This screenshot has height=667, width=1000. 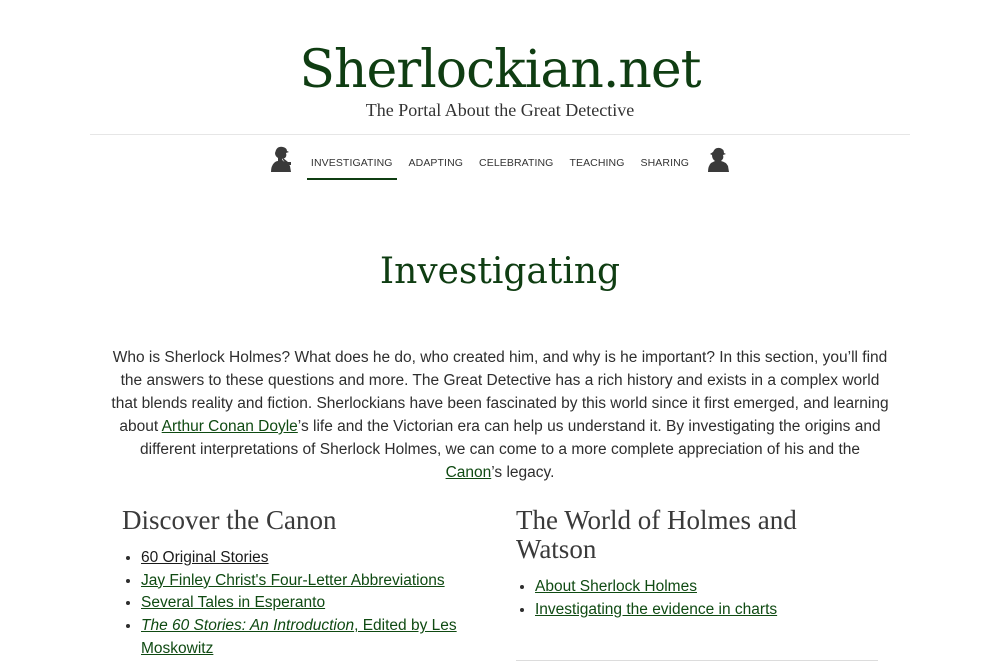 I want to click on arthur-conan-doyle-link: Arthur Conan Doyle, so click(x=230, y=426).